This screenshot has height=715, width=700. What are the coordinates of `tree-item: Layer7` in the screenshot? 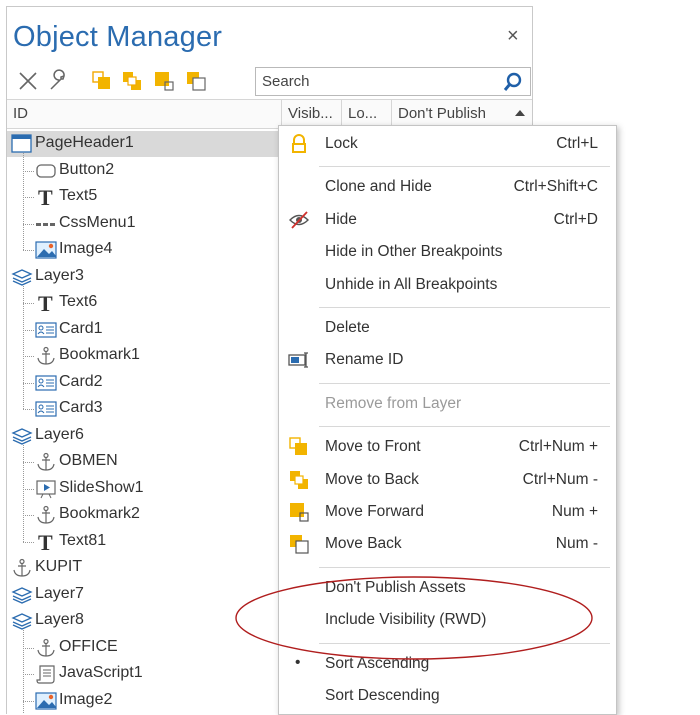 It's located at (142, 595).